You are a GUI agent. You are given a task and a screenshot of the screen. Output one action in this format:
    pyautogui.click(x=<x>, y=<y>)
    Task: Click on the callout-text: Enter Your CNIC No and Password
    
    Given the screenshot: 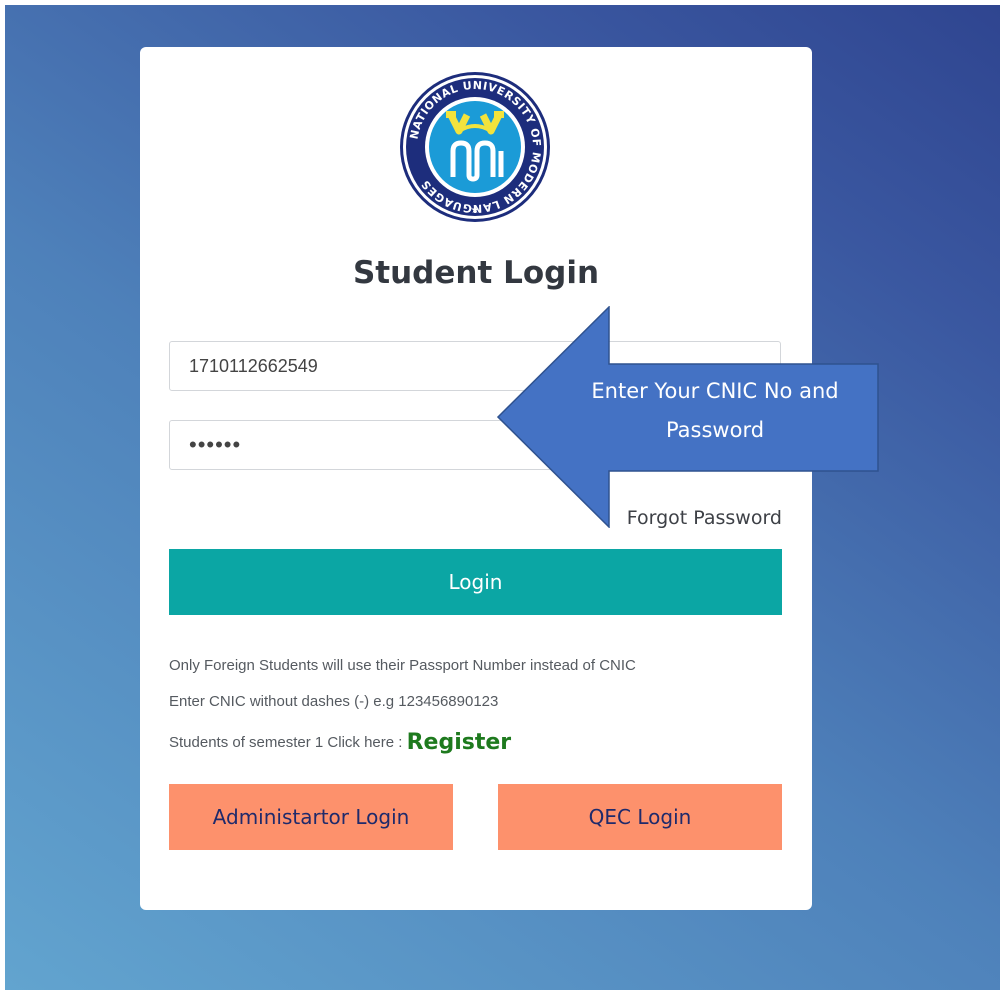 What is the action you would take?
    pyautogui.click(x=715, y=411)
    